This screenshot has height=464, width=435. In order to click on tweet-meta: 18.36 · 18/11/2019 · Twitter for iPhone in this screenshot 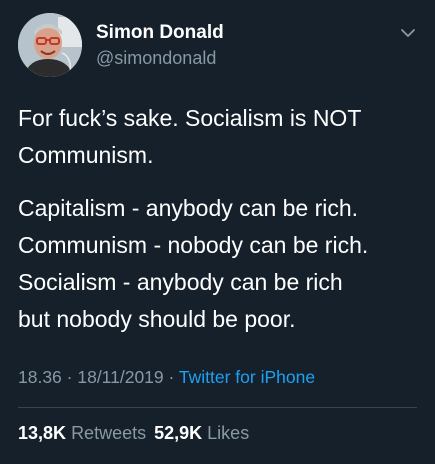, I will do `click(166, 377)`.